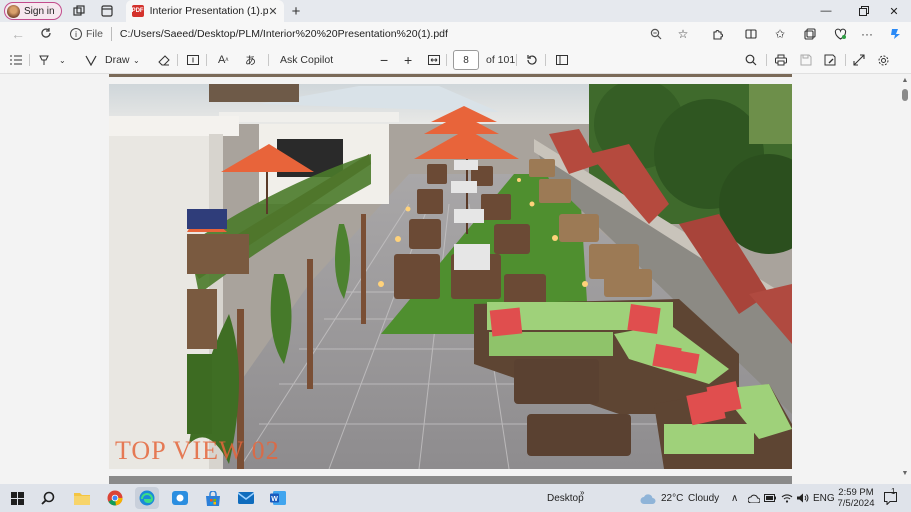 This screenshot has height=512, width=911. I want to click on weather-desc: Cloudy, so click(703, 498).